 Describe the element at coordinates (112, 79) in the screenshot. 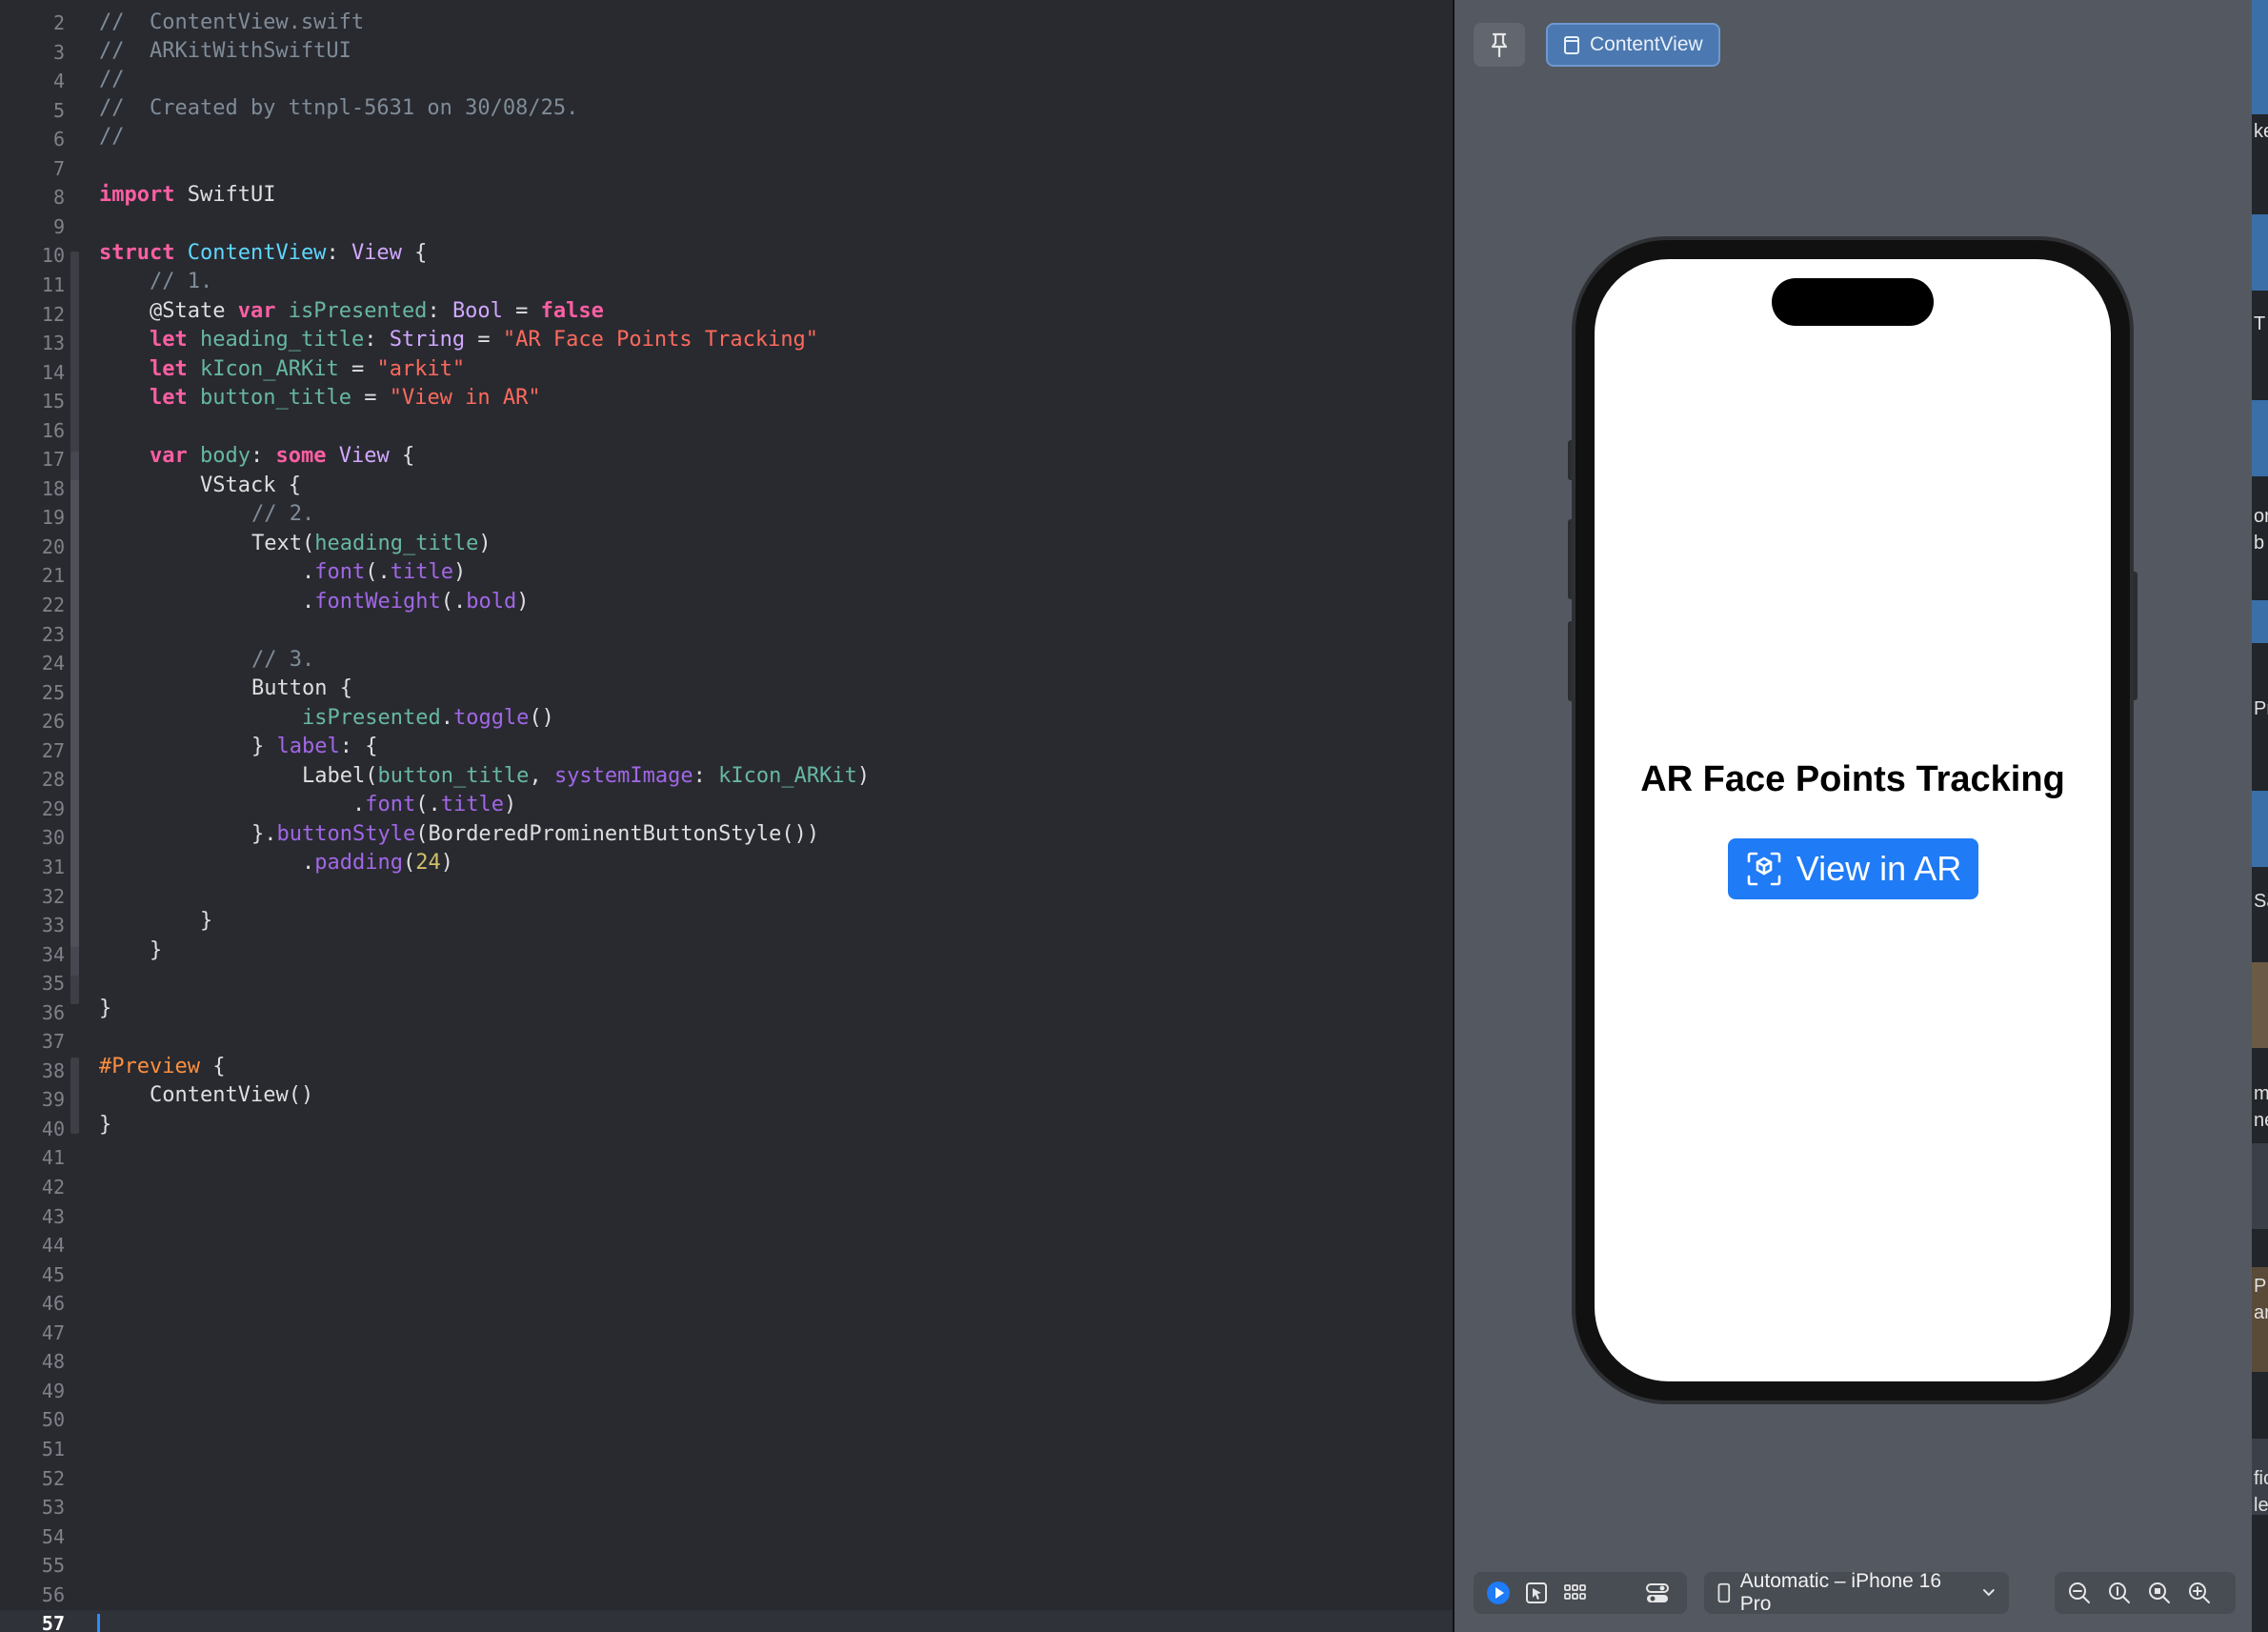

I see `code-line-4: //` at that location.